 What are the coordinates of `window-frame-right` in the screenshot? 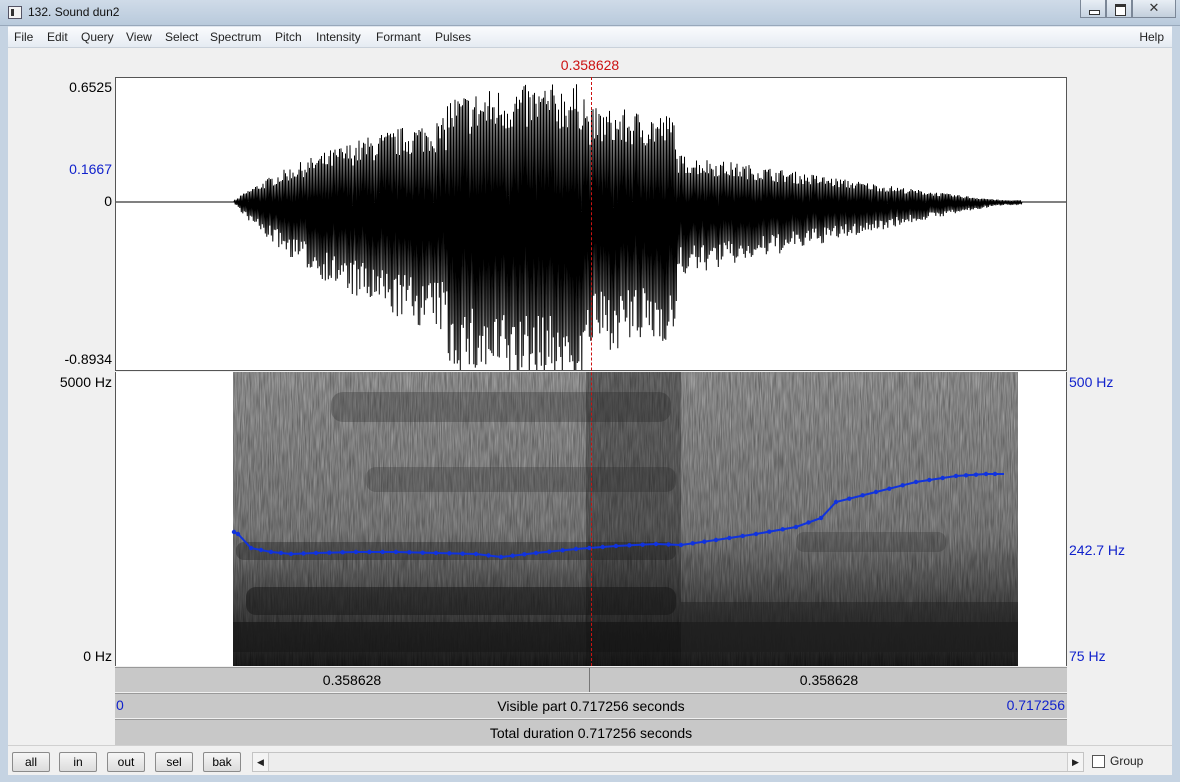 It's located at (1176, 404).